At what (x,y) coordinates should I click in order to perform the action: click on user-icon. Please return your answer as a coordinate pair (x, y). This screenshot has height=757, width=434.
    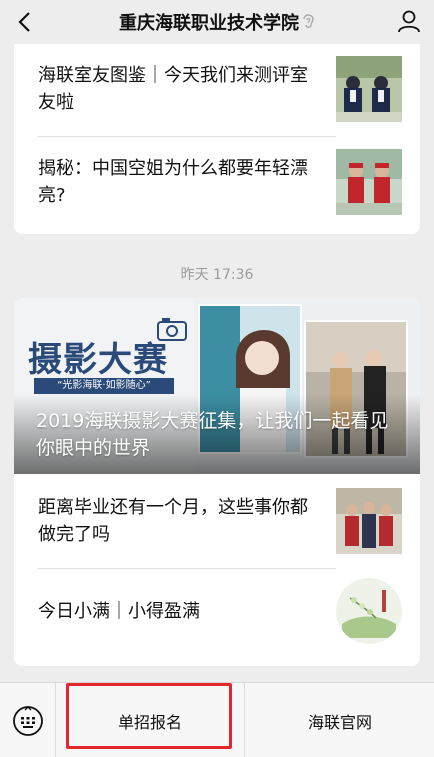
    Looking at the image, I should click on (409, 21).